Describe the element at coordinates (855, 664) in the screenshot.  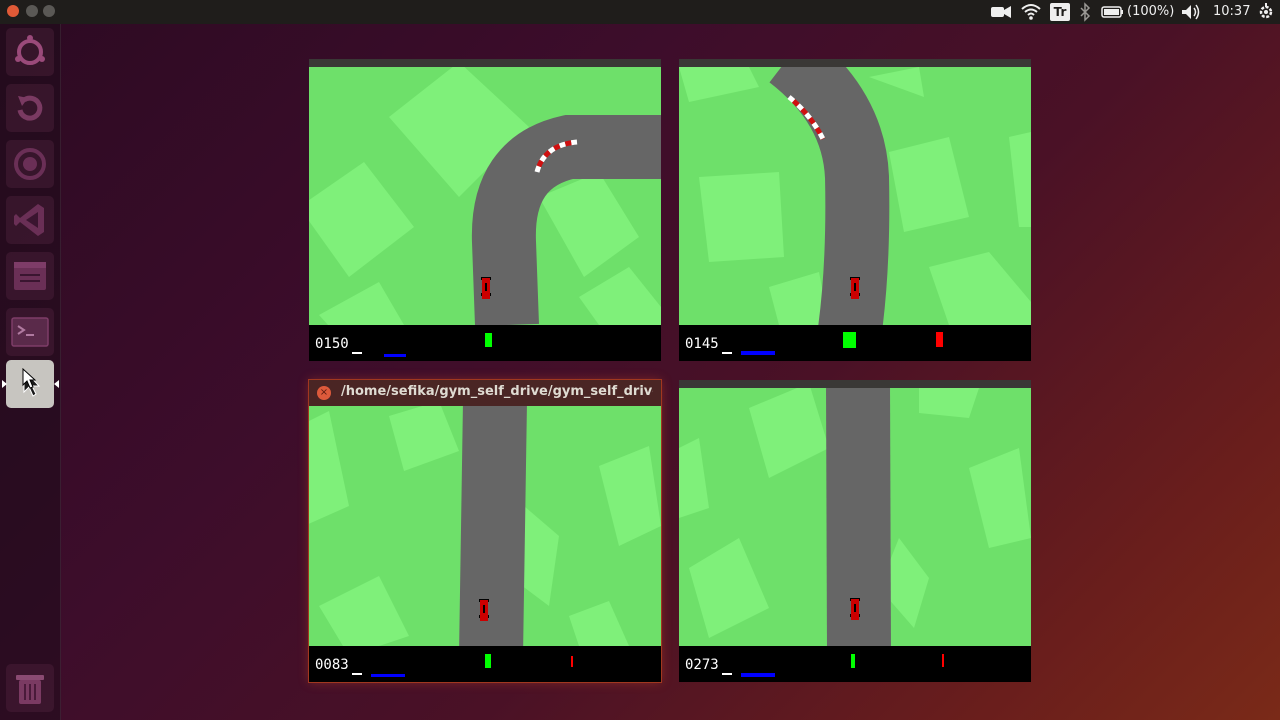
I see `hud-bar: 0273` at that location.